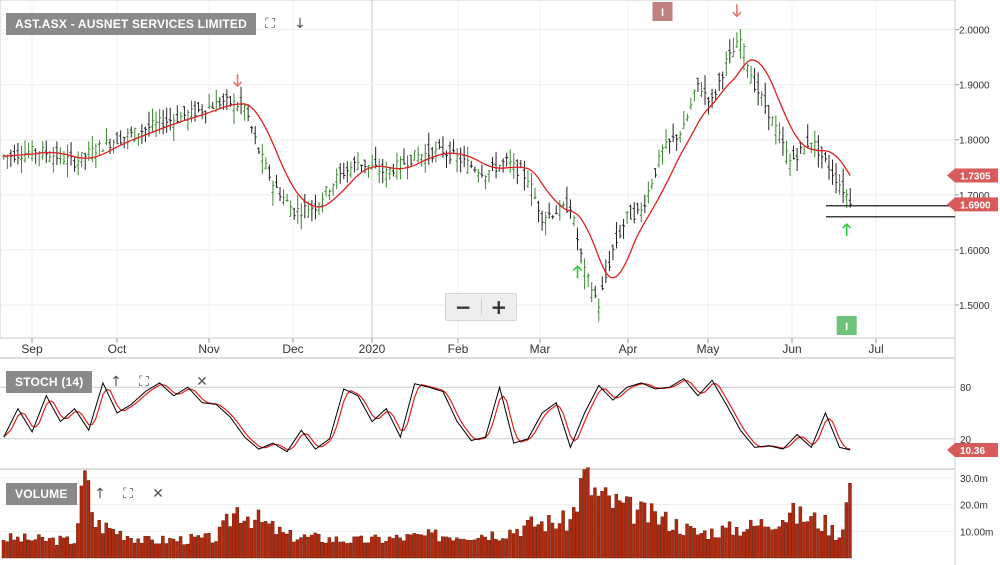 This screenshot has width=1000, height=565. What do you see at coordinates (875, 349) in the screenshot?
I see `x-tick-label: Jul` at bounding box center [875, 349].